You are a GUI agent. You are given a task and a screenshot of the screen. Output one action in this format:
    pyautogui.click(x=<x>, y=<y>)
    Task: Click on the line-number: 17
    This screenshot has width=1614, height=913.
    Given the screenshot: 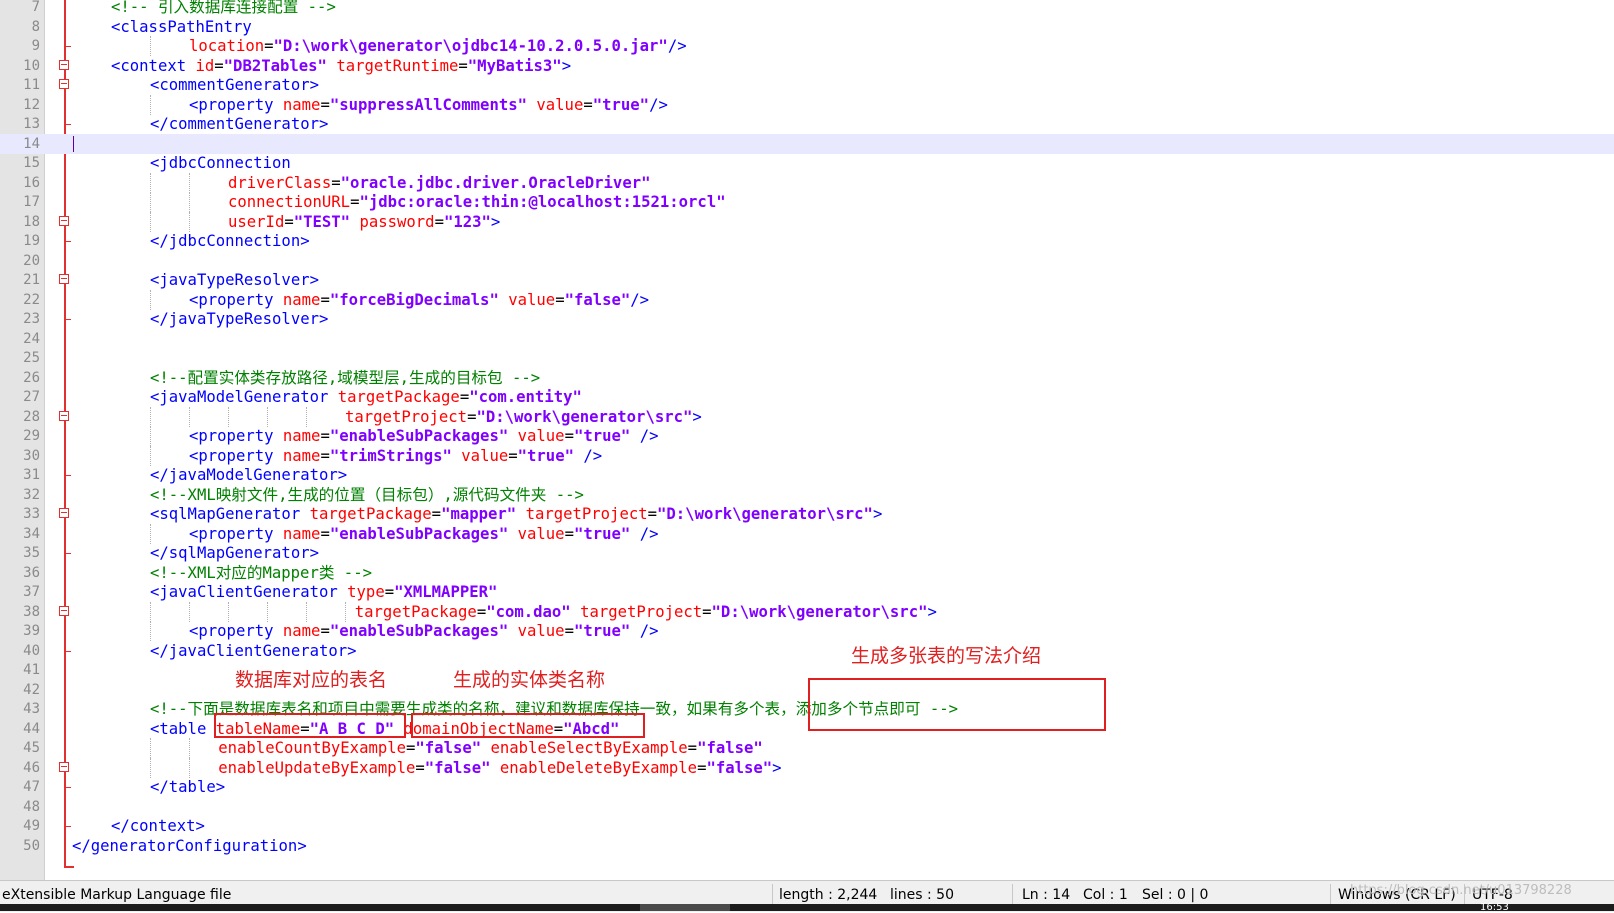 What is the action you would take?
    pyautogui.click(x=31, y=202)
    